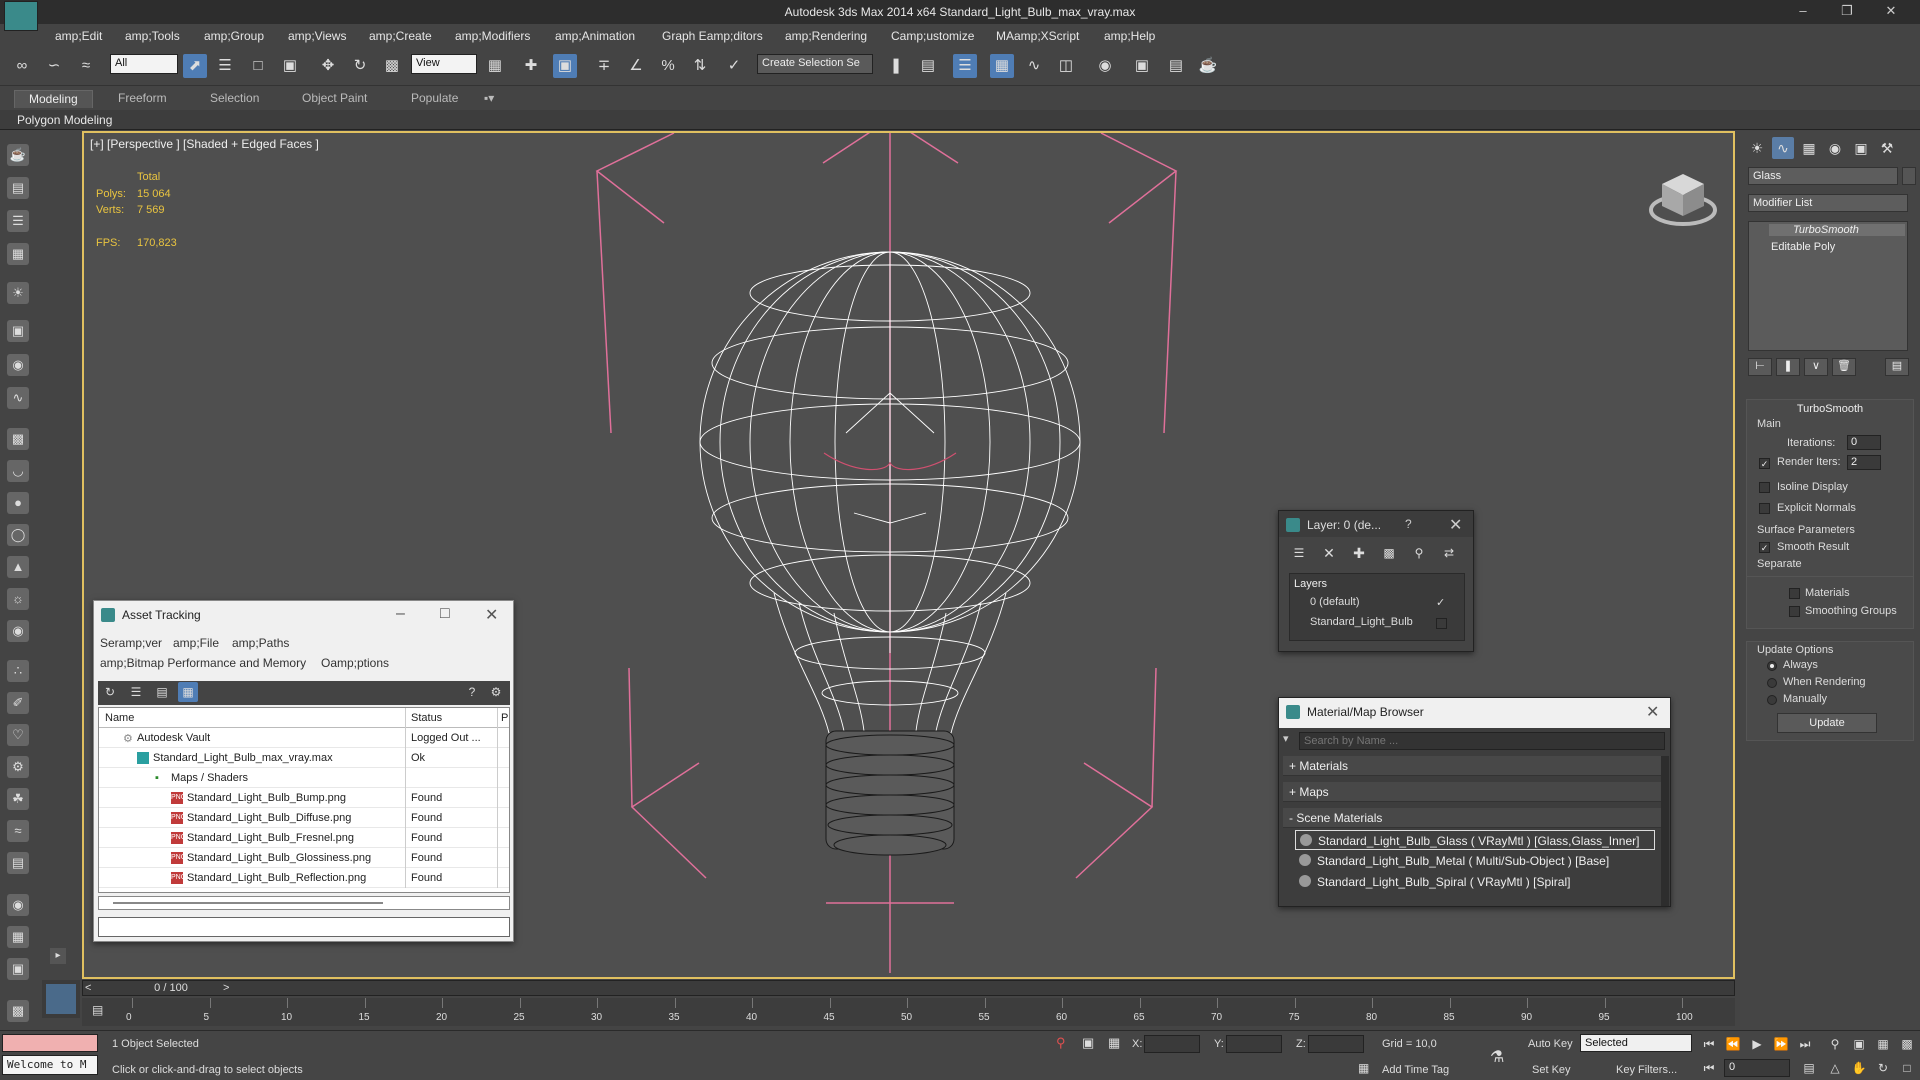 Image resolution: width=1920 pixels, height=1080 pixels. What do you see at coordinates (1805, 1044) in the screenshot?
I see `go-to-end-icon: ⏭` at bounding box center [1805, 1044].